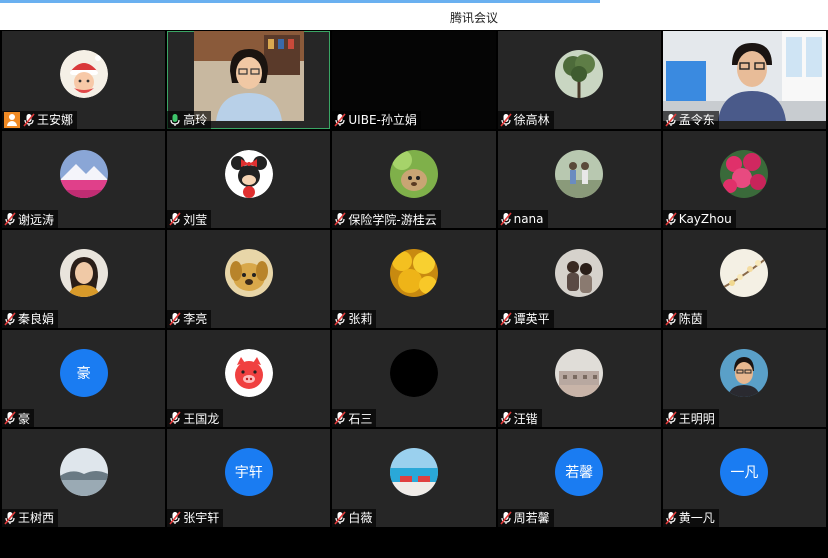 This screenshot has height=558, width=828. Describe the element at coordinates (300, 1) in the screenshot. I see `title-bar-accent` at that location.